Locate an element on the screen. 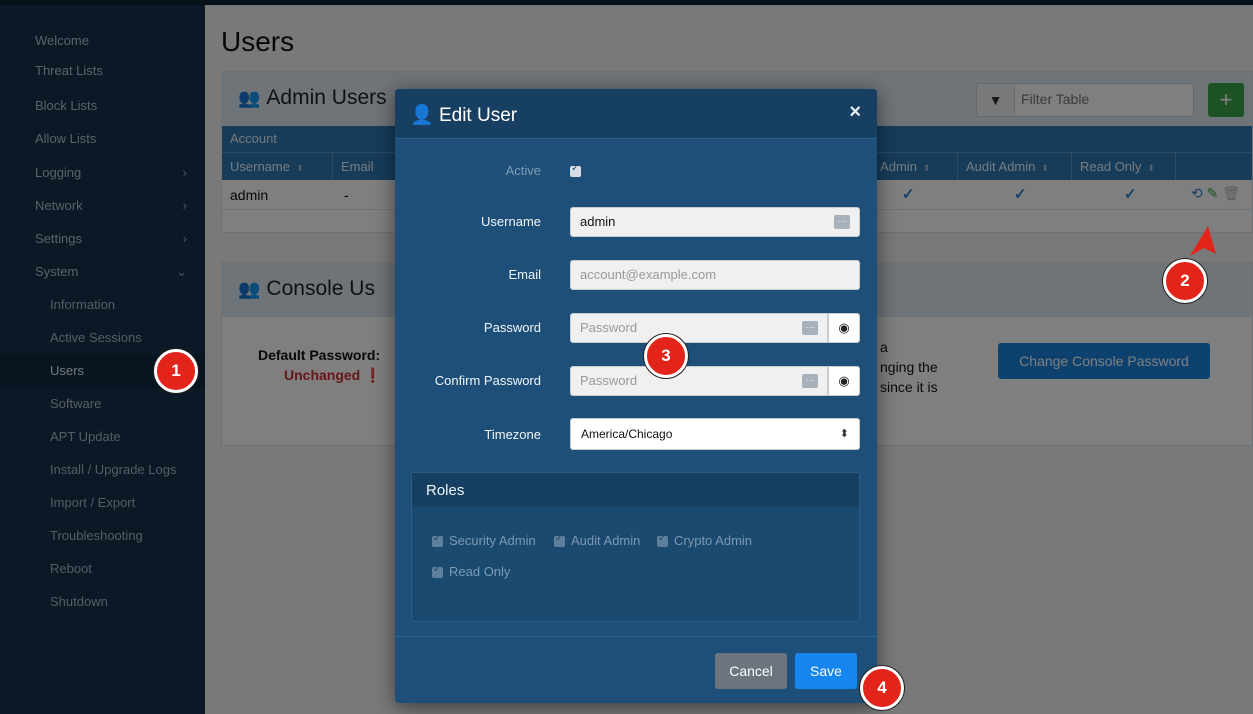 The width and height of the screenshot is (1253, 714). step-marker-1: 1 is located at coordinates (176, 371).